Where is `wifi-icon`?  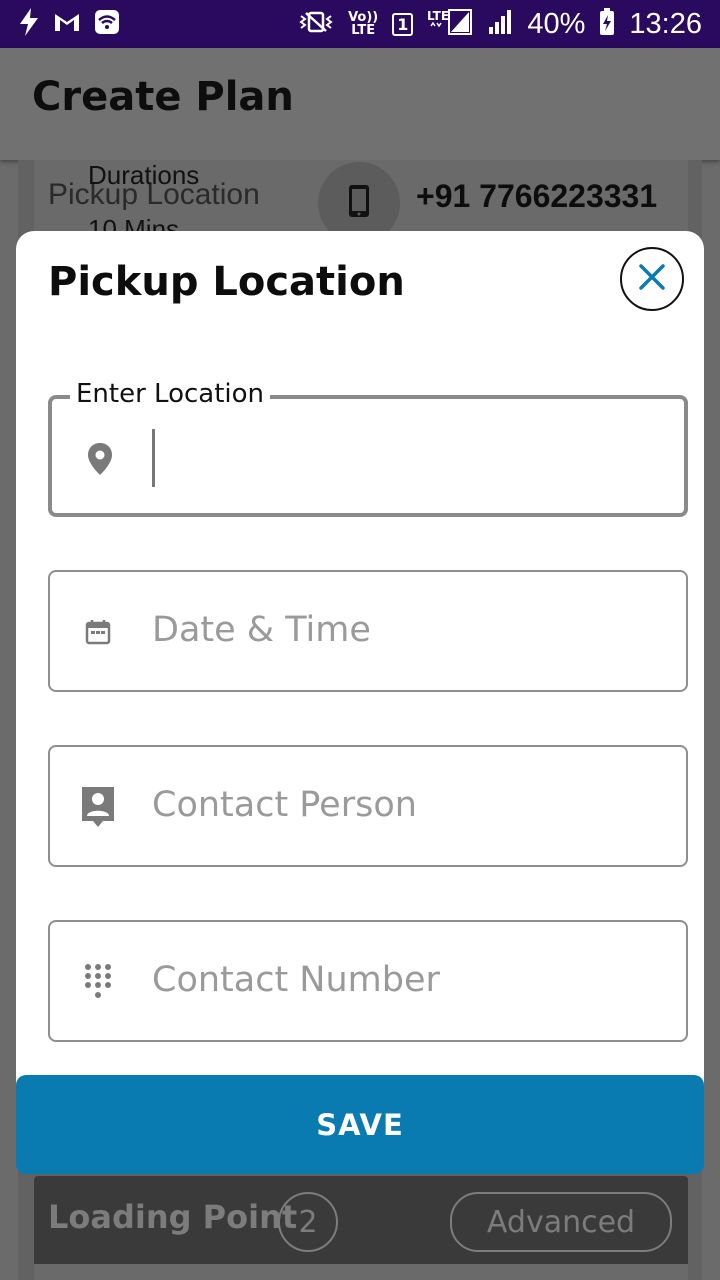
wifi-icon is located at coordinates (107, 24).